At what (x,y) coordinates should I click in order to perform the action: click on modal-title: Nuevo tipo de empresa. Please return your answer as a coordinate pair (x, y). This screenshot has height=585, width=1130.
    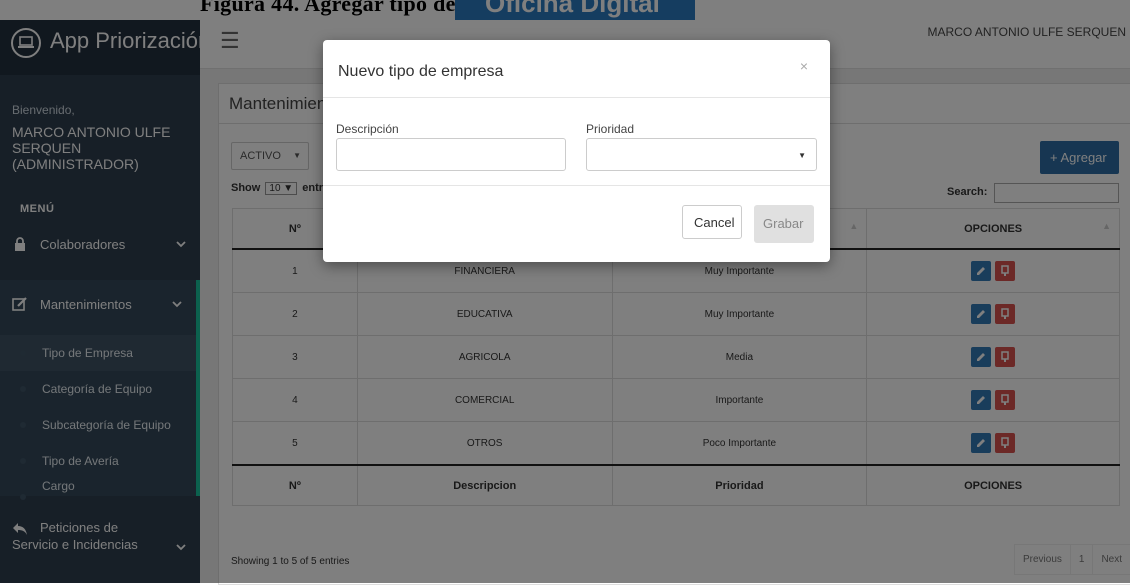
    Looking at the image, I should click on (421, 71).